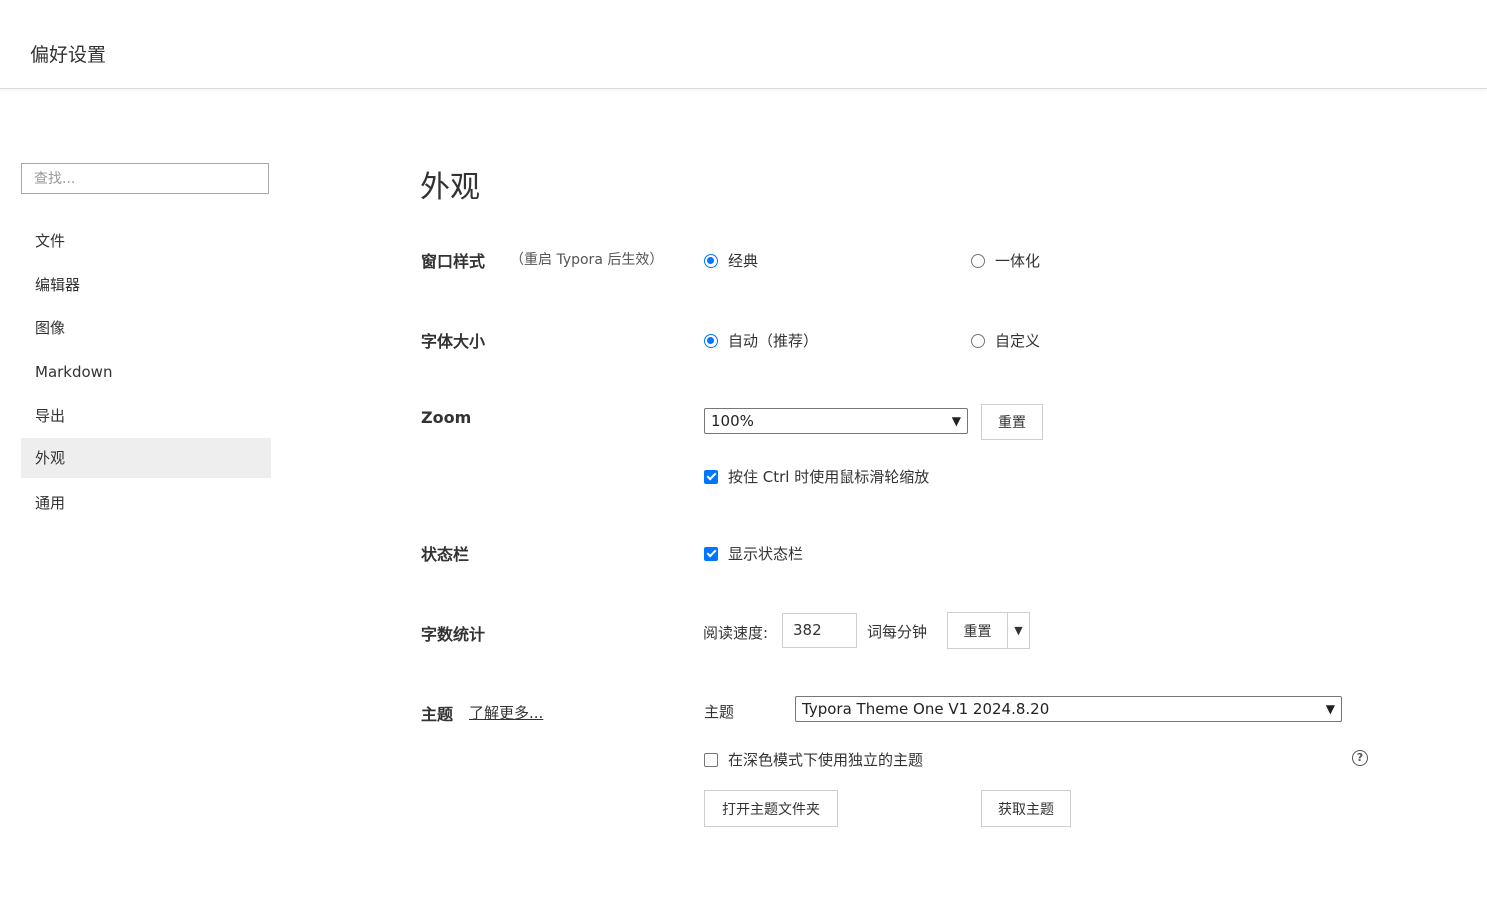  I want to click on zoom-select: 100% ▼, so click(836, 421).